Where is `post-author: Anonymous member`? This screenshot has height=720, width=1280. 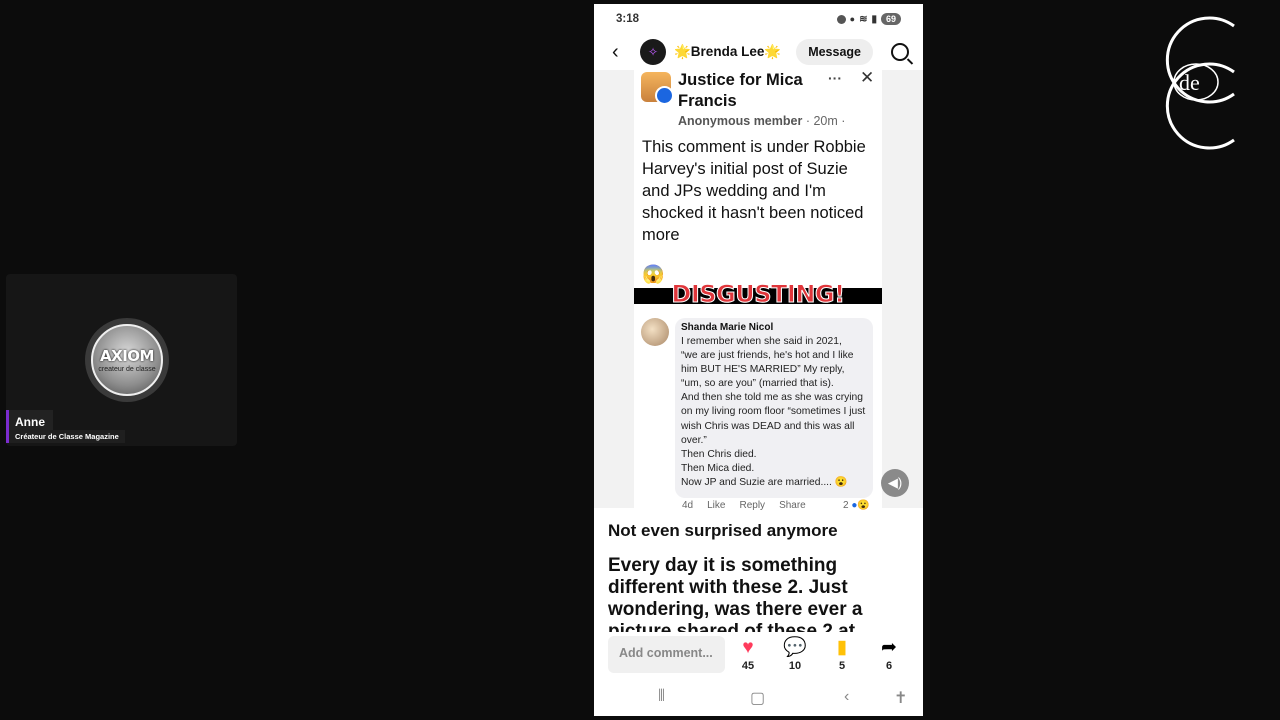
post-author: Anonymous member is located at coordinates (740, 121).